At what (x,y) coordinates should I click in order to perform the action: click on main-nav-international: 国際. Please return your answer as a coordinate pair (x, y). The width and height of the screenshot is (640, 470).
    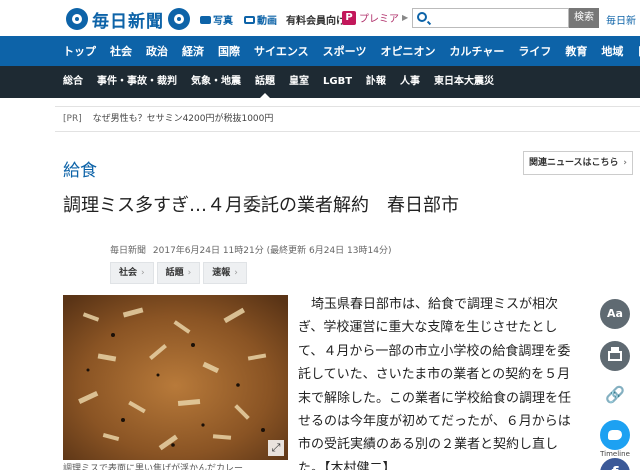
    Looking at the image, I should click on (229, 51).